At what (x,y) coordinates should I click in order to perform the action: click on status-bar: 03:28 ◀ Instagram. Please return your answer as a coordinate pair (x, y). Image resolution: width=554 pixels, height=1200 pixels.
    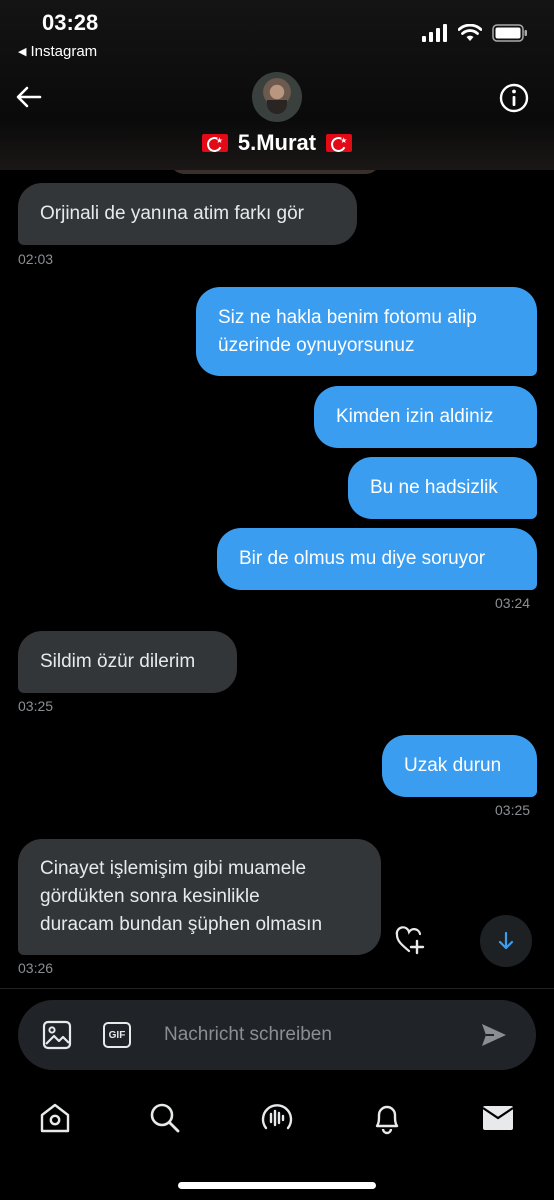
    Looking at the image, I should click on (277, 33).